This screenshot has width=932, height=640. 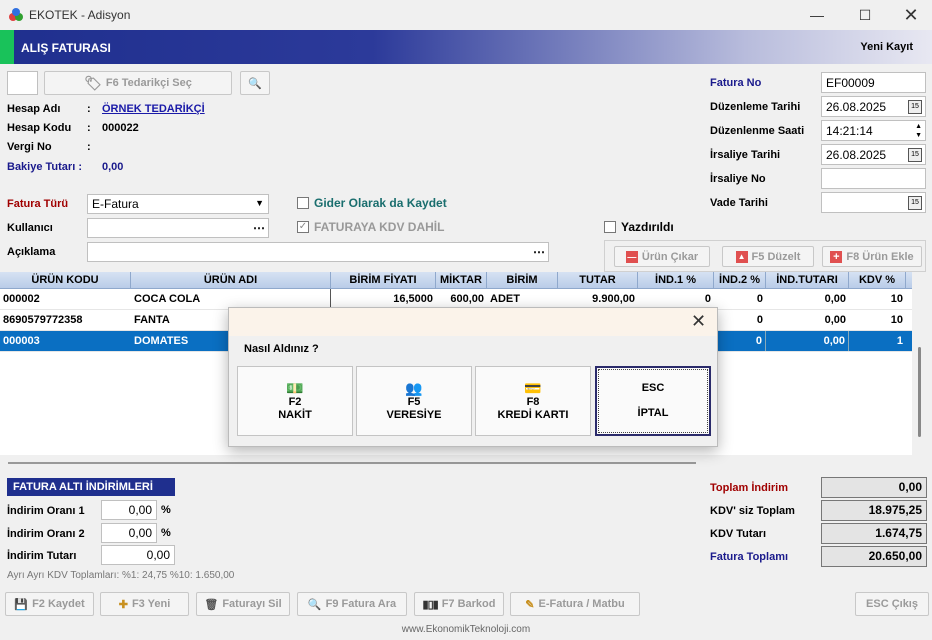 What do you see at coordinates (873, 106) in the screenshot?
I see `duzenleme-tarihi-field: 26.08.2025 15` at bounding box center [873, 106].